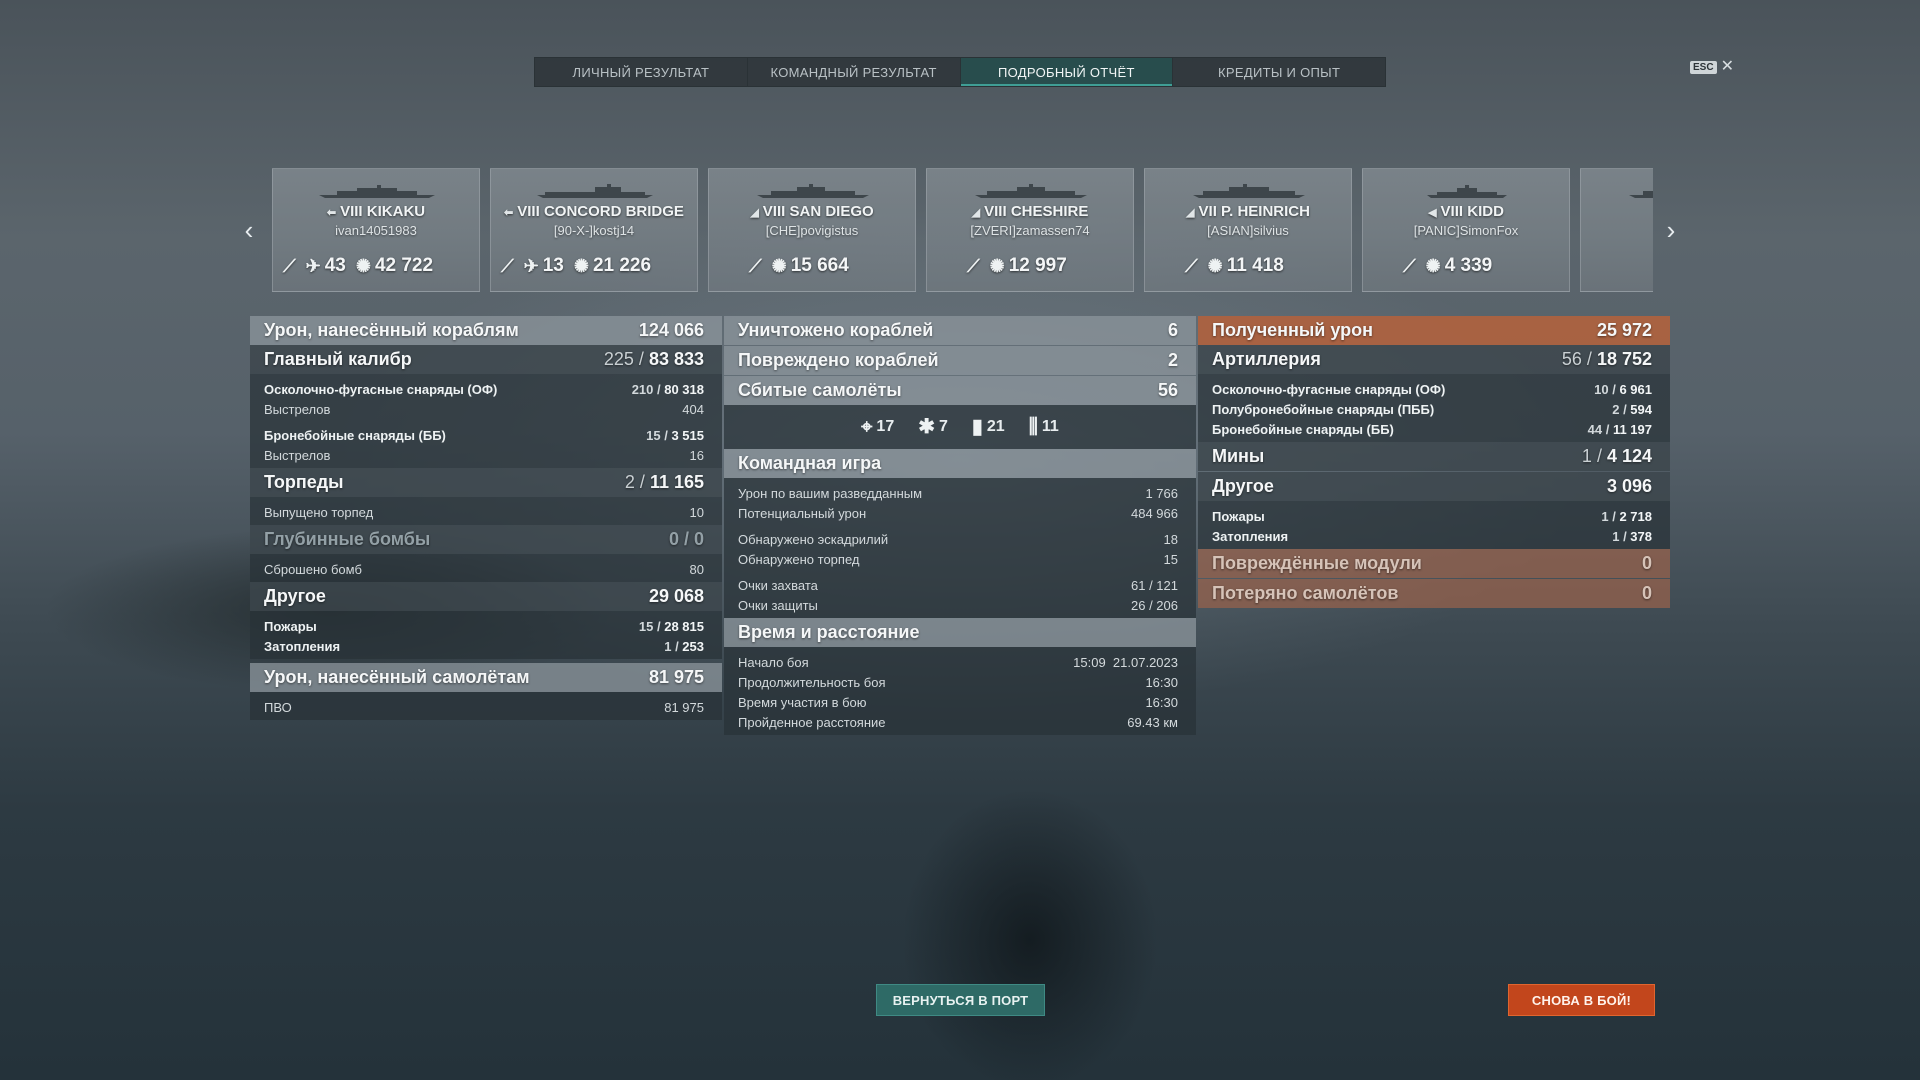 The image size is (1920, 1080). What do you see at coordinates (958, 539) in the screenshot?
I see `squadrons-spotted-row: Обнаружено эскадрилий 18` at bounding box center [958, 539].